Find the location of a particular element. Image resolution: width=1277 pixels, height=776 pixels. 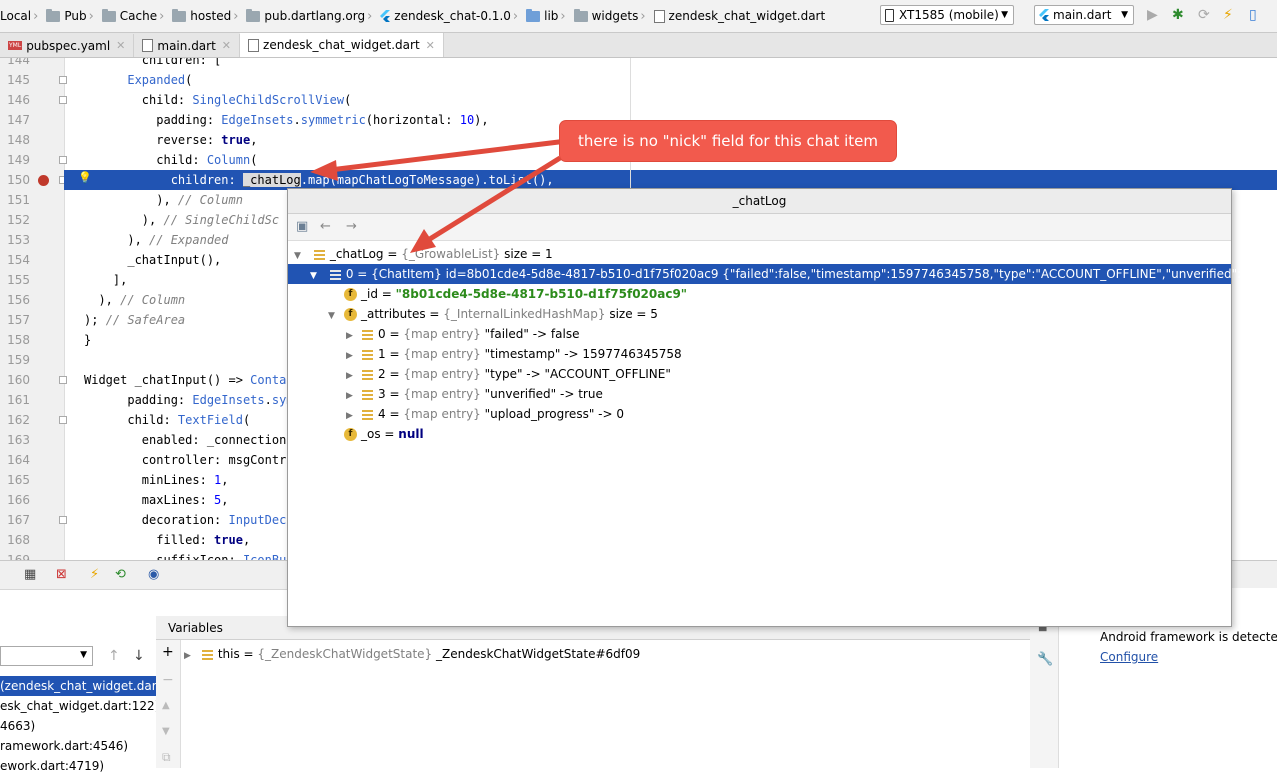

code-line: children: [ is located at coordinates (152, 64).